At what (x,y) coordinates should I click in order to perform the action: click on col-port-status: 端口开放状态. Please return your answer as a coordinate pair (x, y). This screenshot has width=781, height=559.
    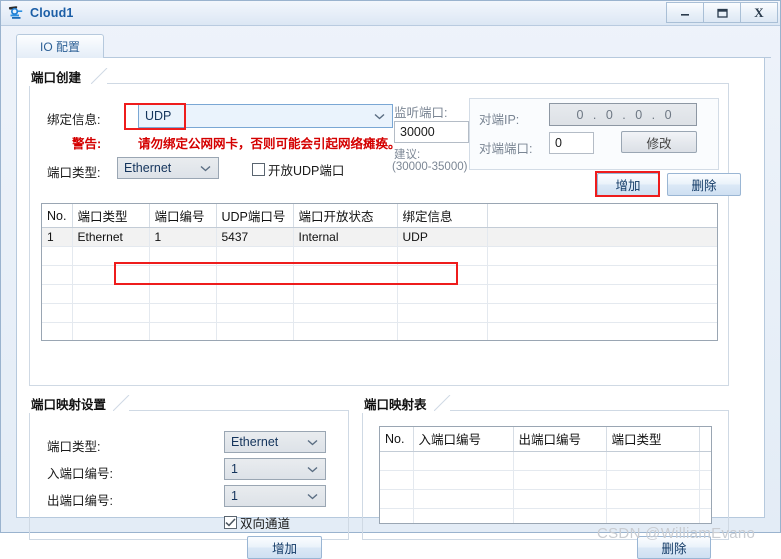
    Looking at the image, I should click on (345, 216).